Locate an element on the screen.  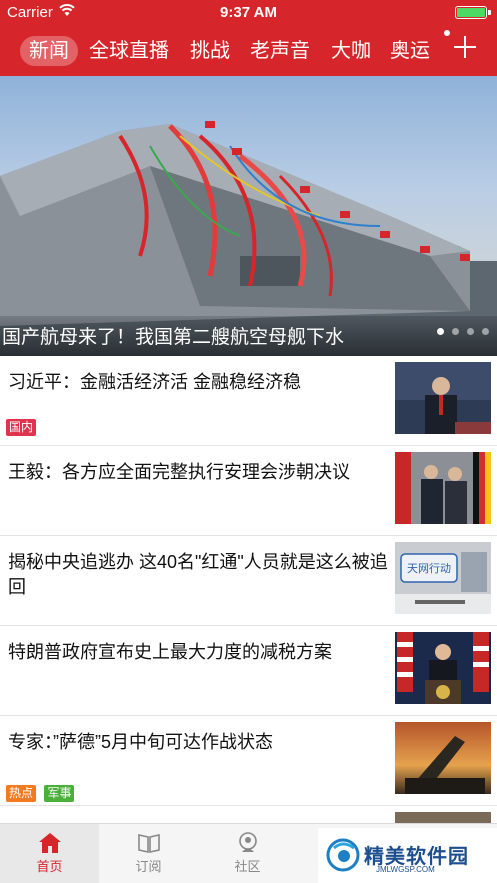
tab-olympics: 奥运 is located at coordinates (410, 51).